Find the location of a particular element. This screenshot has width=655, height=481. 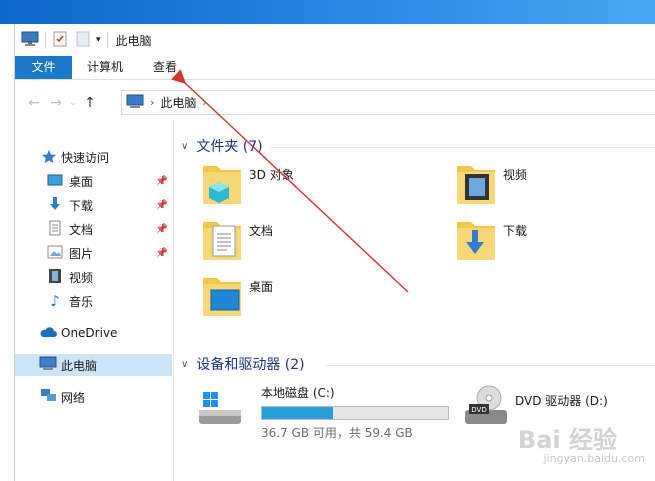

network-icon is located at coordinates (48, 397).